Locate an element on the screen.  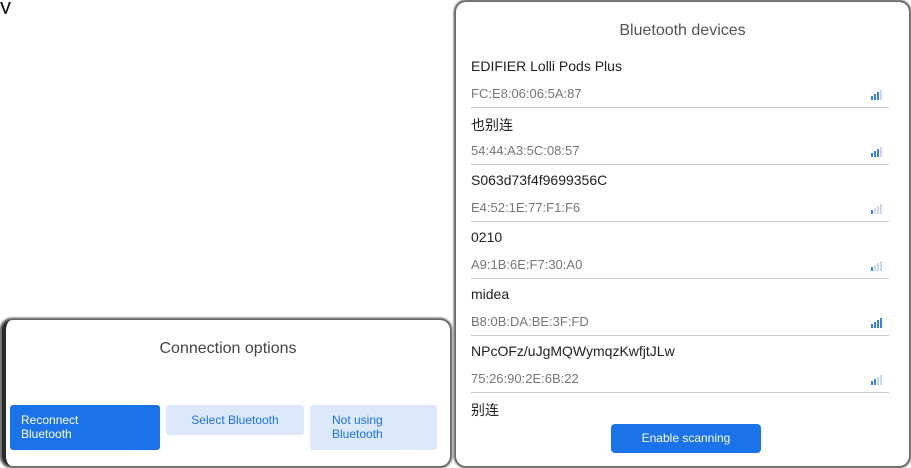
not-using-bluetooth-label: Not using Bluetooth is located at coordinates (357, 427).